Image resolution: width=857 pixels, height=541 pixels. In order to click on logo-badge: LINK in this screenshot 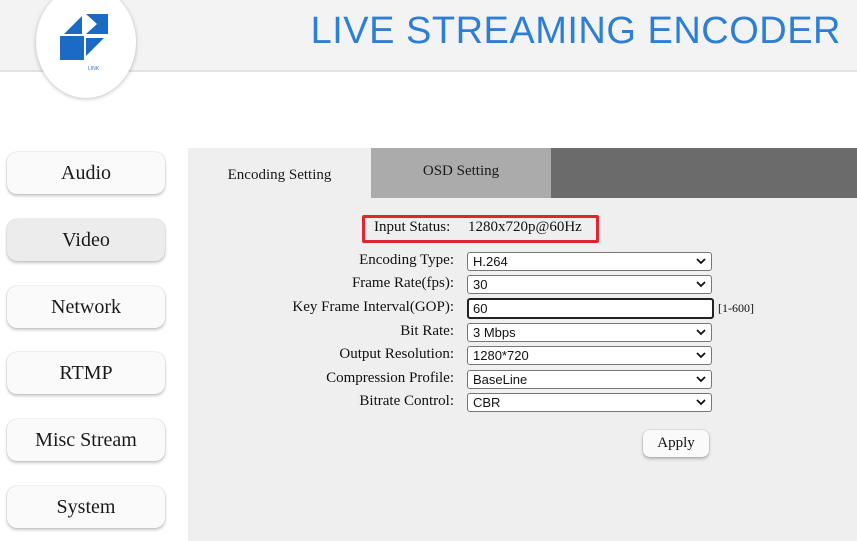, I will do `click(86, 49)`.